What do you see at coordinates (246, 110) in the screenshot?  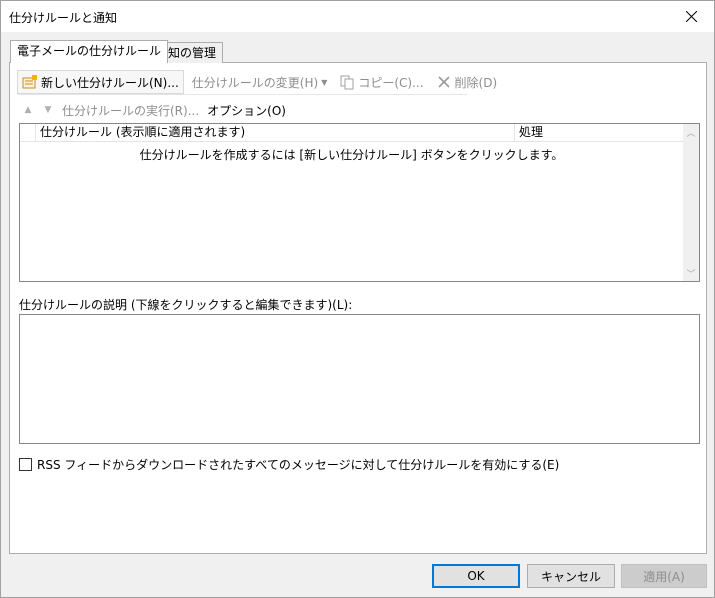 I see `options-button: オプション(O)` at bounding box center [246, 110].